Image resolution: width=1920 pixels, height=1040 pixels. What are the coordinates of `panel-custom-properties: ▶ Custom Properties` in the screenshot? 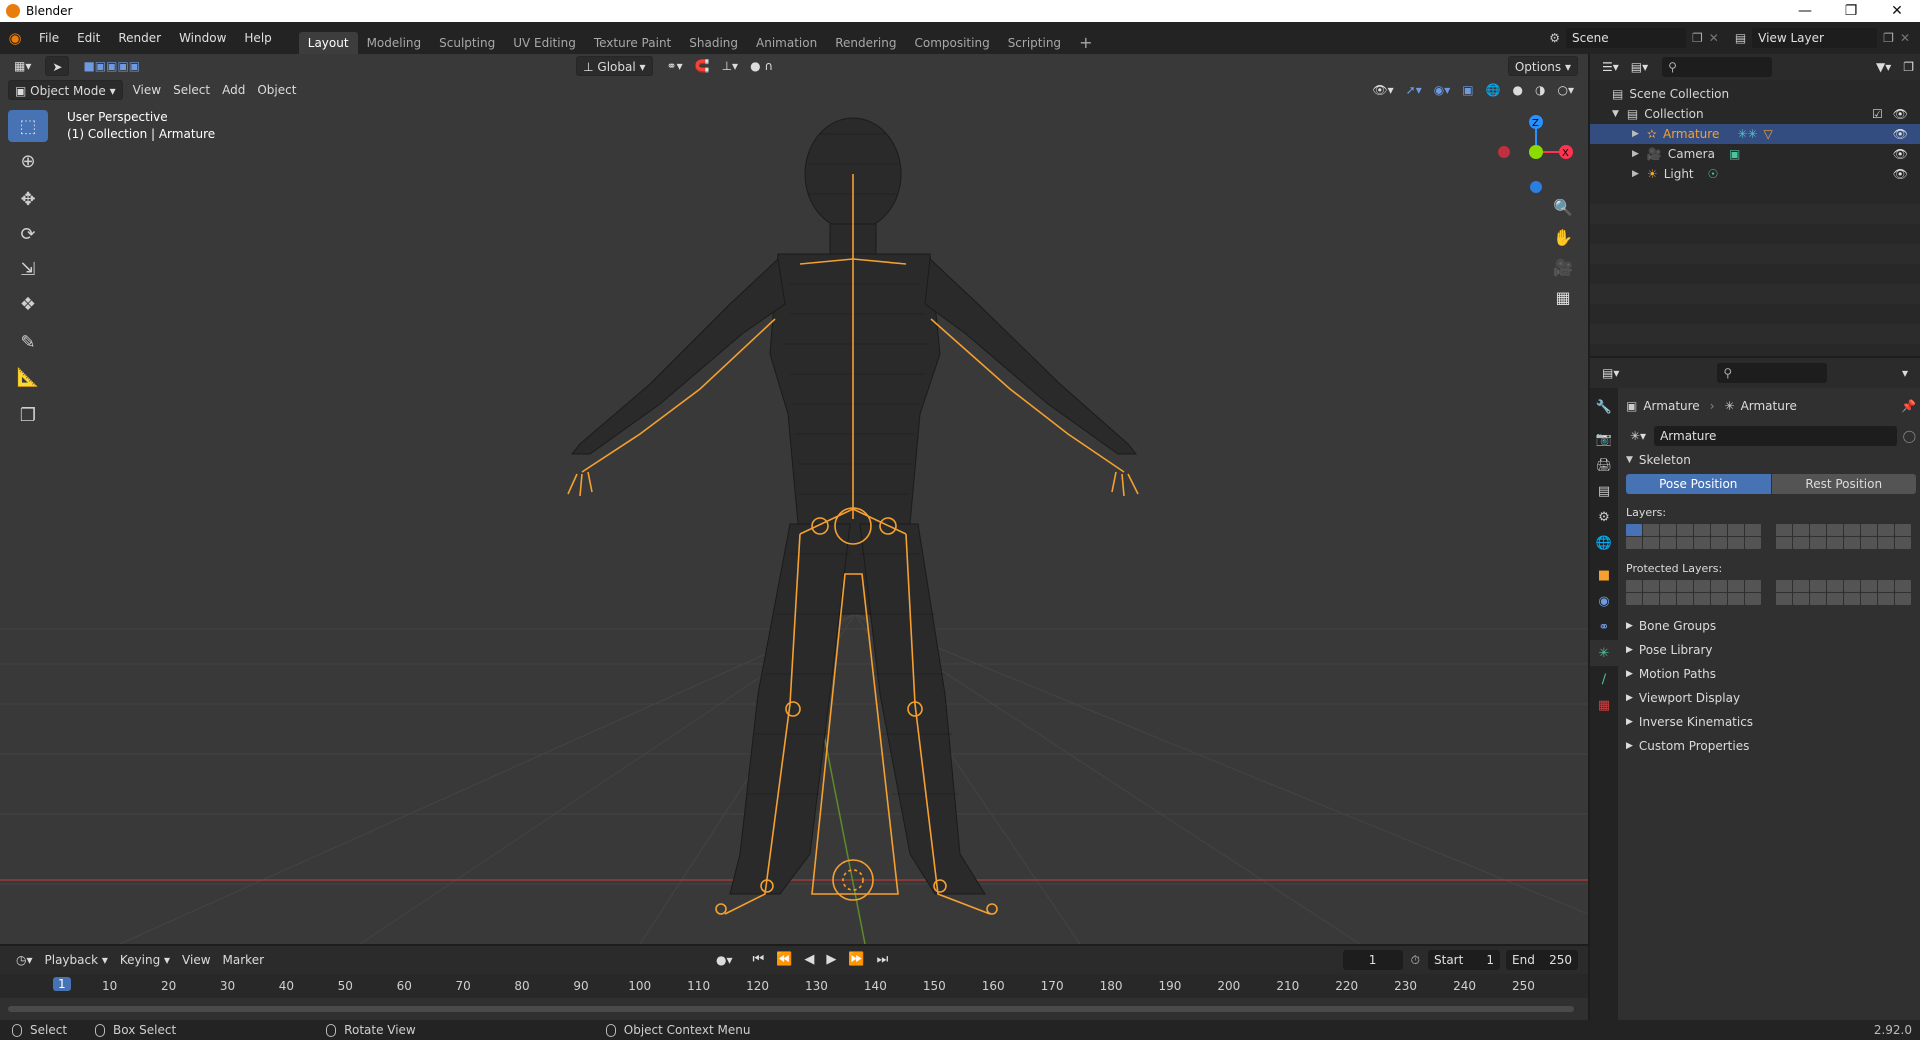 It's located at (1771, 746).